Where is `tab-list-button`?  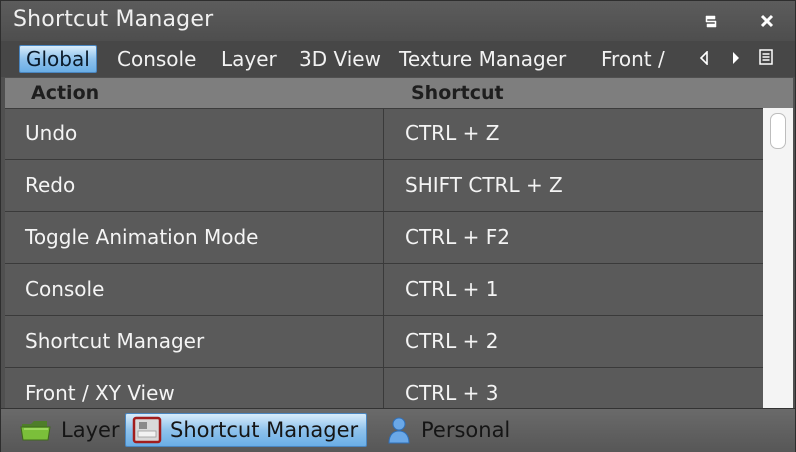 tab-list-button is located at coordinates (766, 59).